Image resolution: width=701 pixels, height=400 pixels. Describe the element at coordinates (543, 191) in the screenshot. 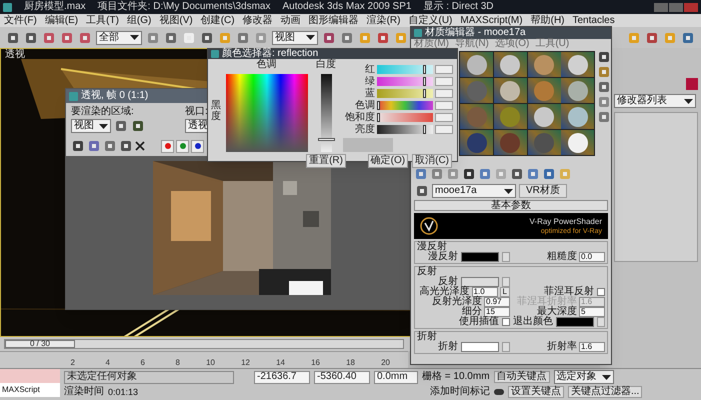

I see `material-type-button: VR材质` at that location.